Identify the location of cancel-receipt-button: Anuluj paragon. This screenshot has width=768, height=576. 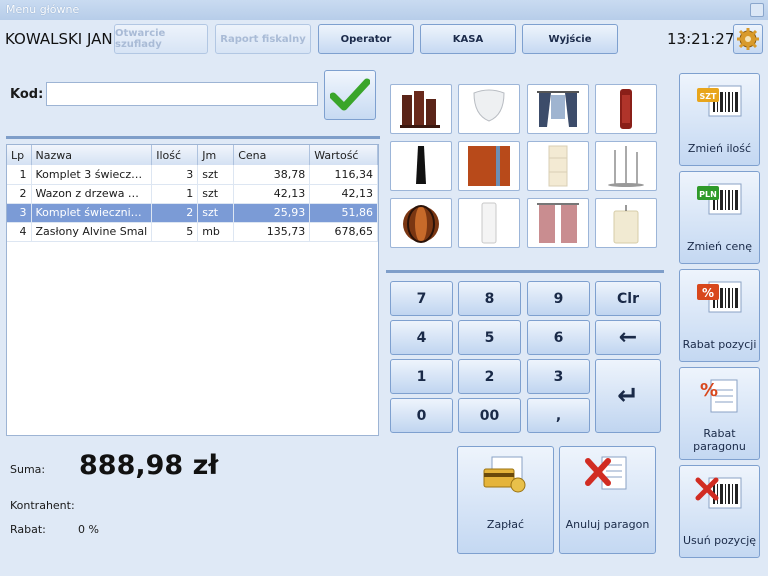
(607, 500).